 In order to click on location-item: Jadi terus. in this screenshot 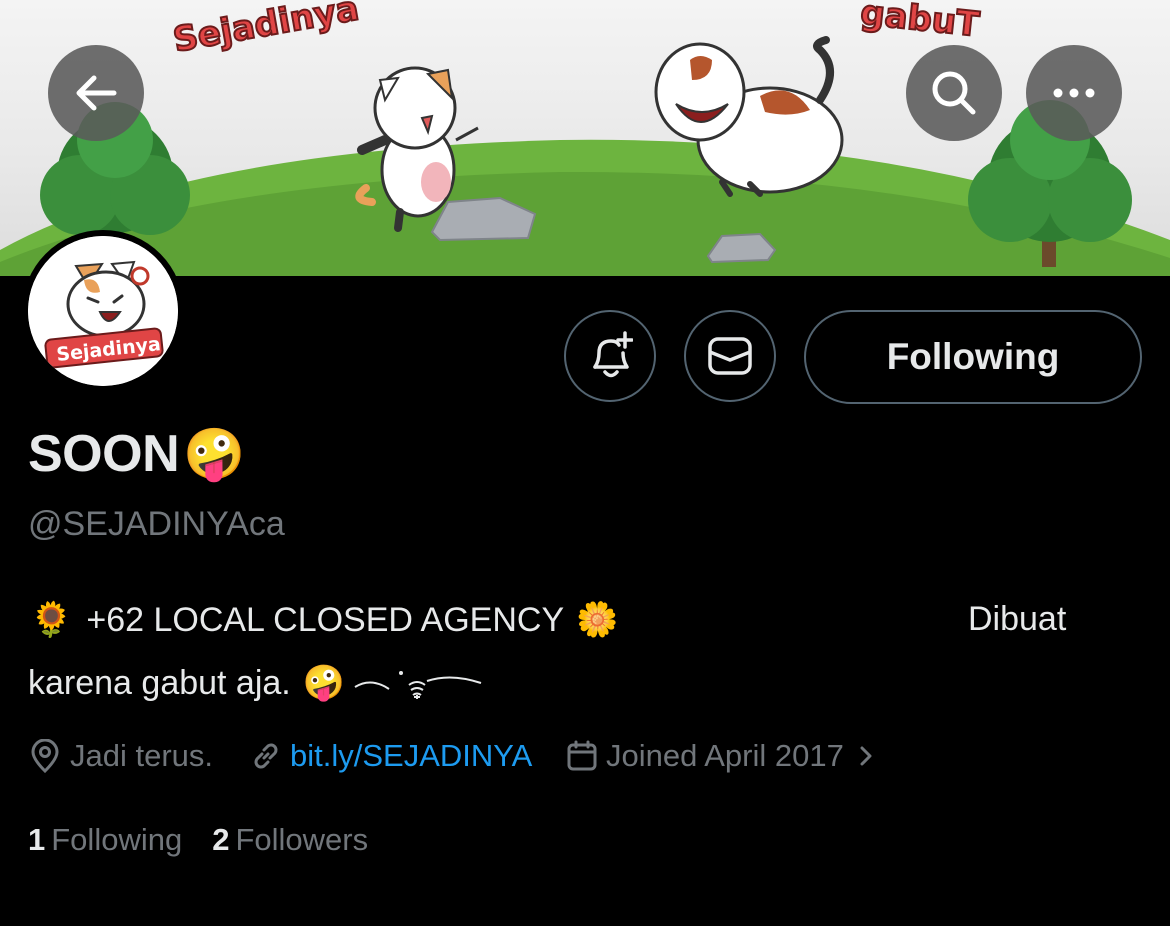, I will do `click(121, 756)`.